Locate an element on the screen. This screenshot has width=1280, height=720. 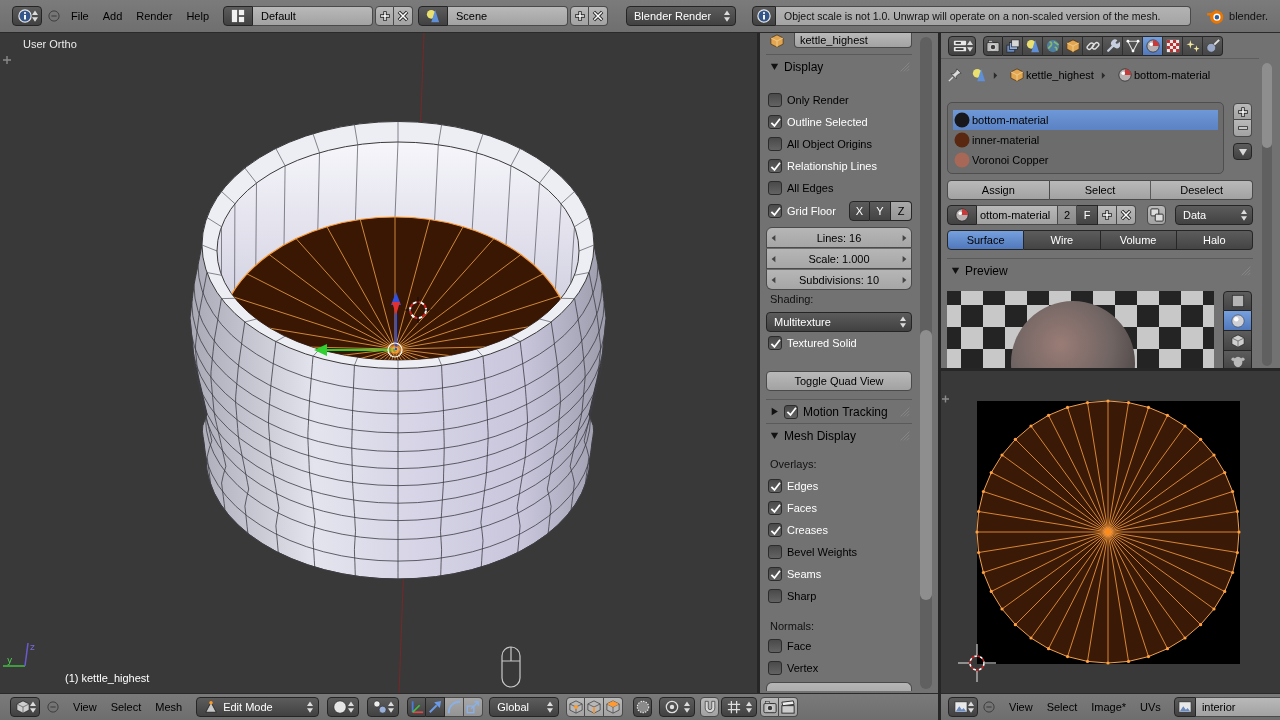
render-engine-dropdown: Blender Render is located at coordinates (681, 16).